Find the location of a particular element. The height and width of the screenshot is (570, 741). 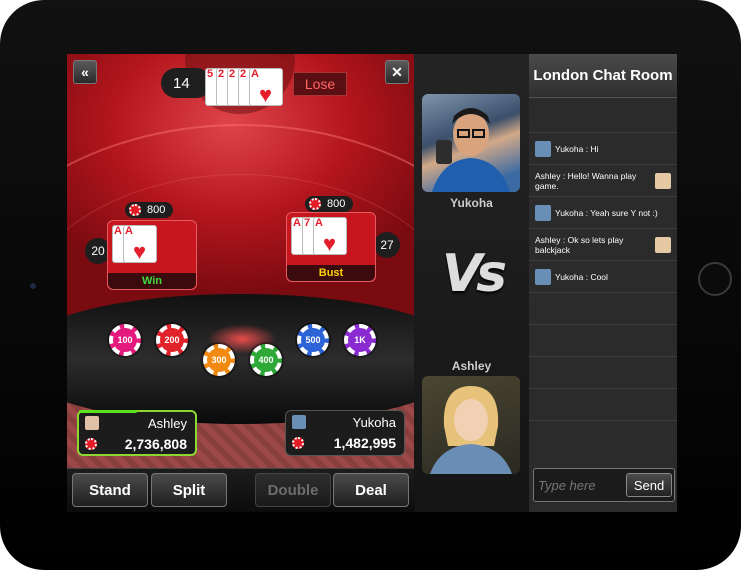

home-button is located at coordinates (715, 279).